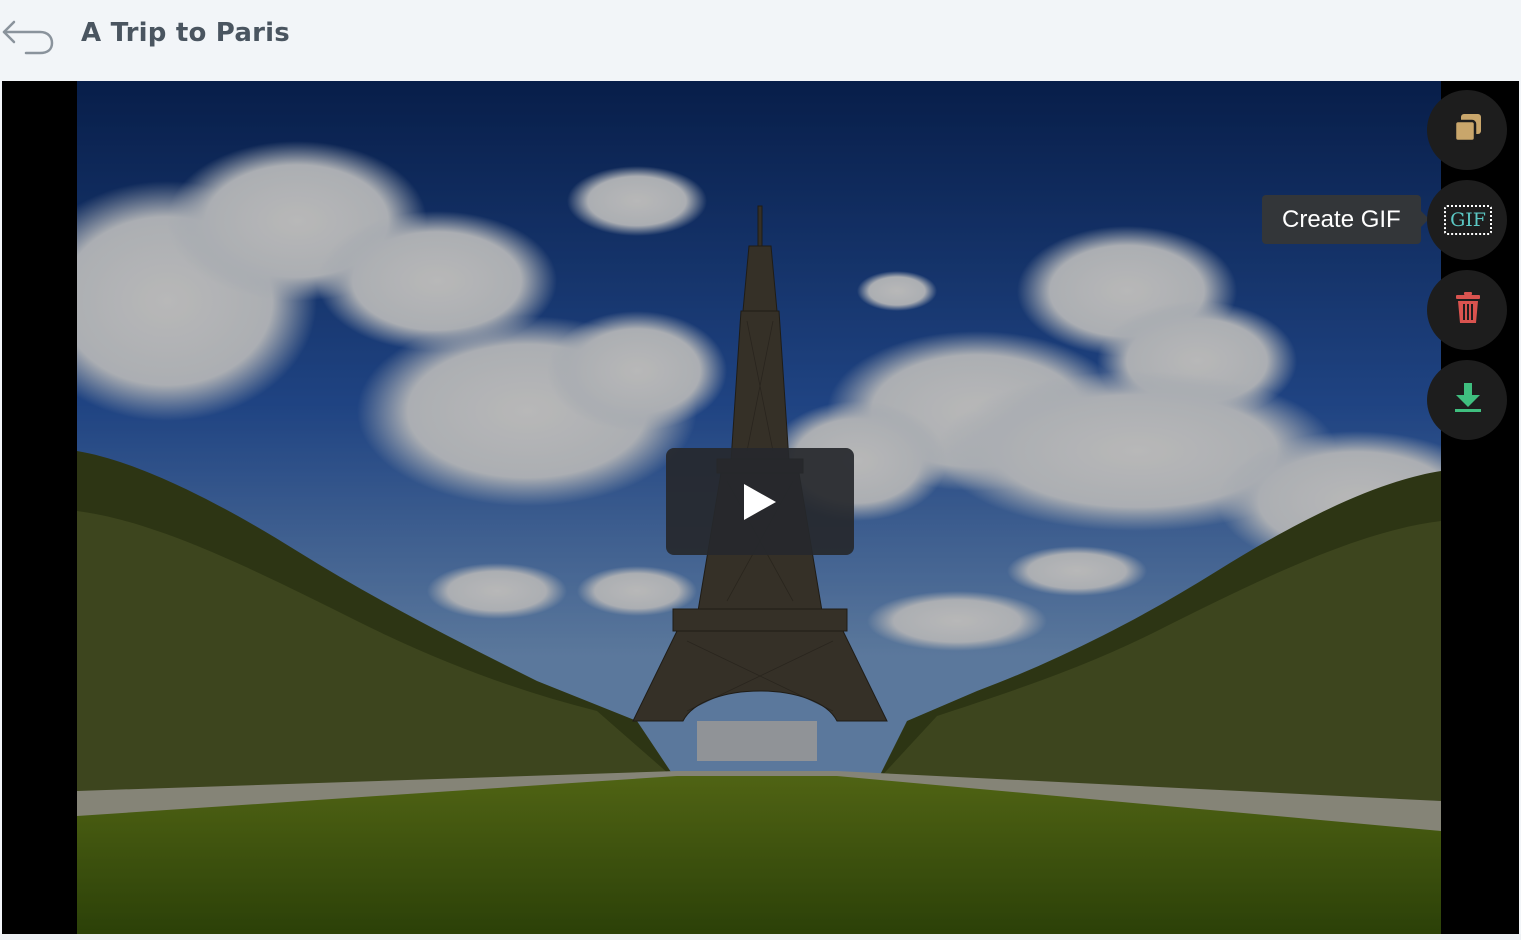 Image resolution: width=1521 pixels, height=940 pixels. Describe the element at coordinates (1345, 219) in the screenshot. I see `create-gif-tooltip: Create GIF` at that location.